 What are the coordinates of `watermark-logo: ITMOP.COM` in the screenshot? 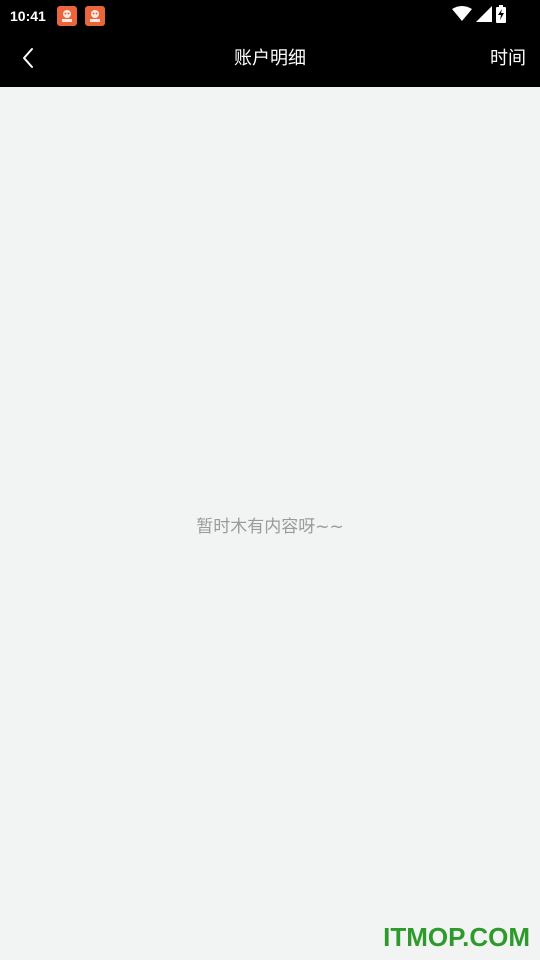 It's located at (456, 937).